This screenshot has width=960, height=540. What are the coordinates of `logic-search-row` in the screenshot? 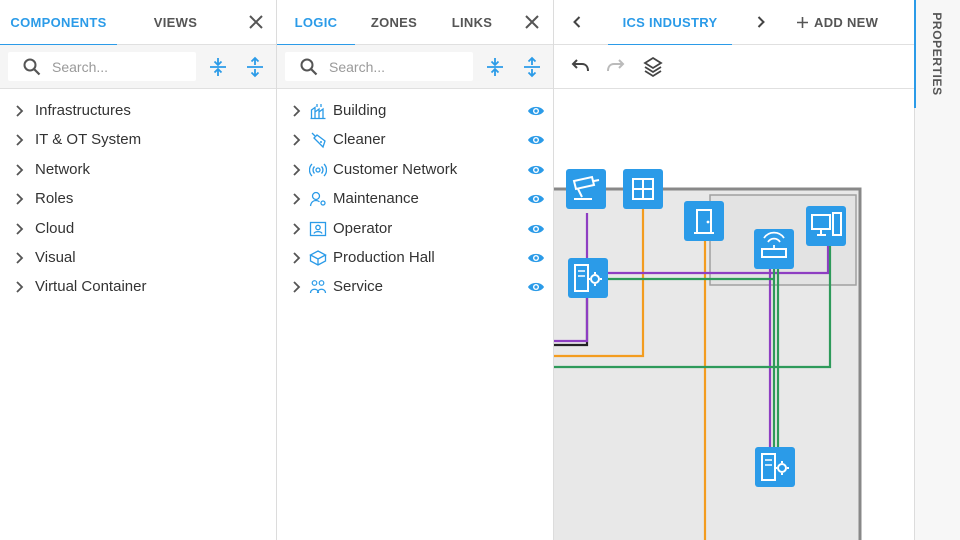 It's located at (415, 67).